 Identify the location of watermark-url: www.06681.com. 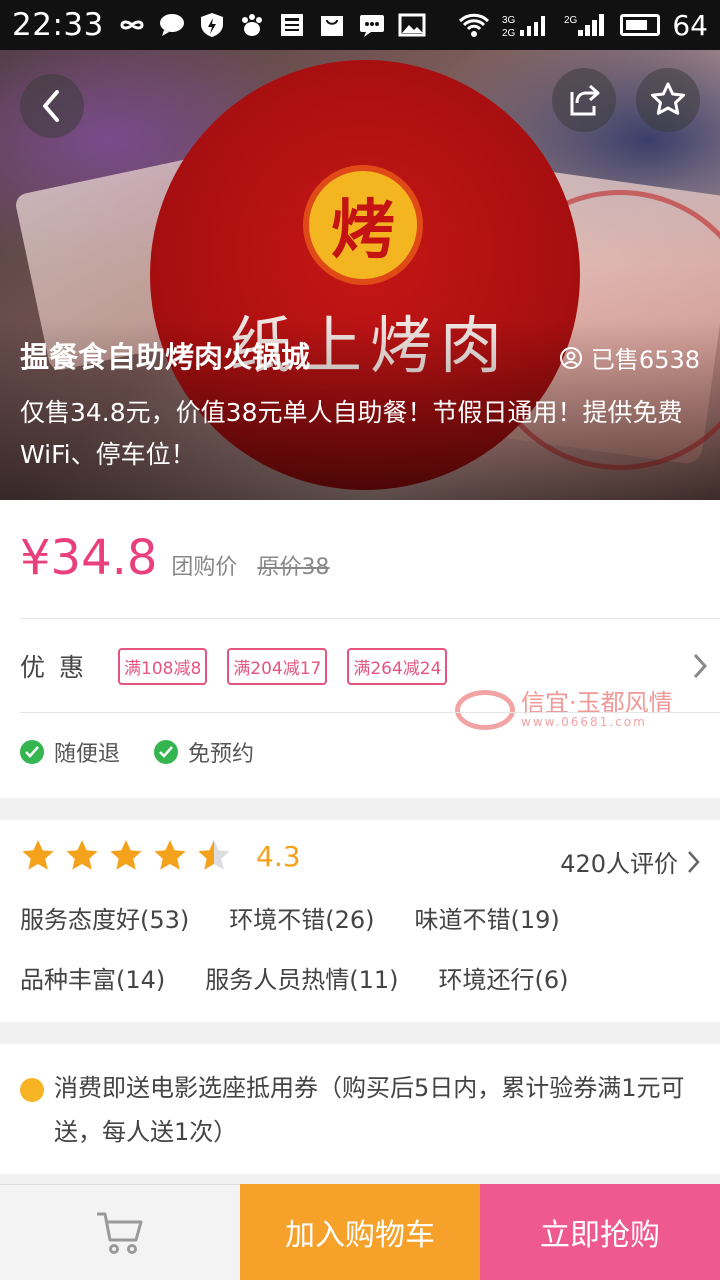
(584, 722).